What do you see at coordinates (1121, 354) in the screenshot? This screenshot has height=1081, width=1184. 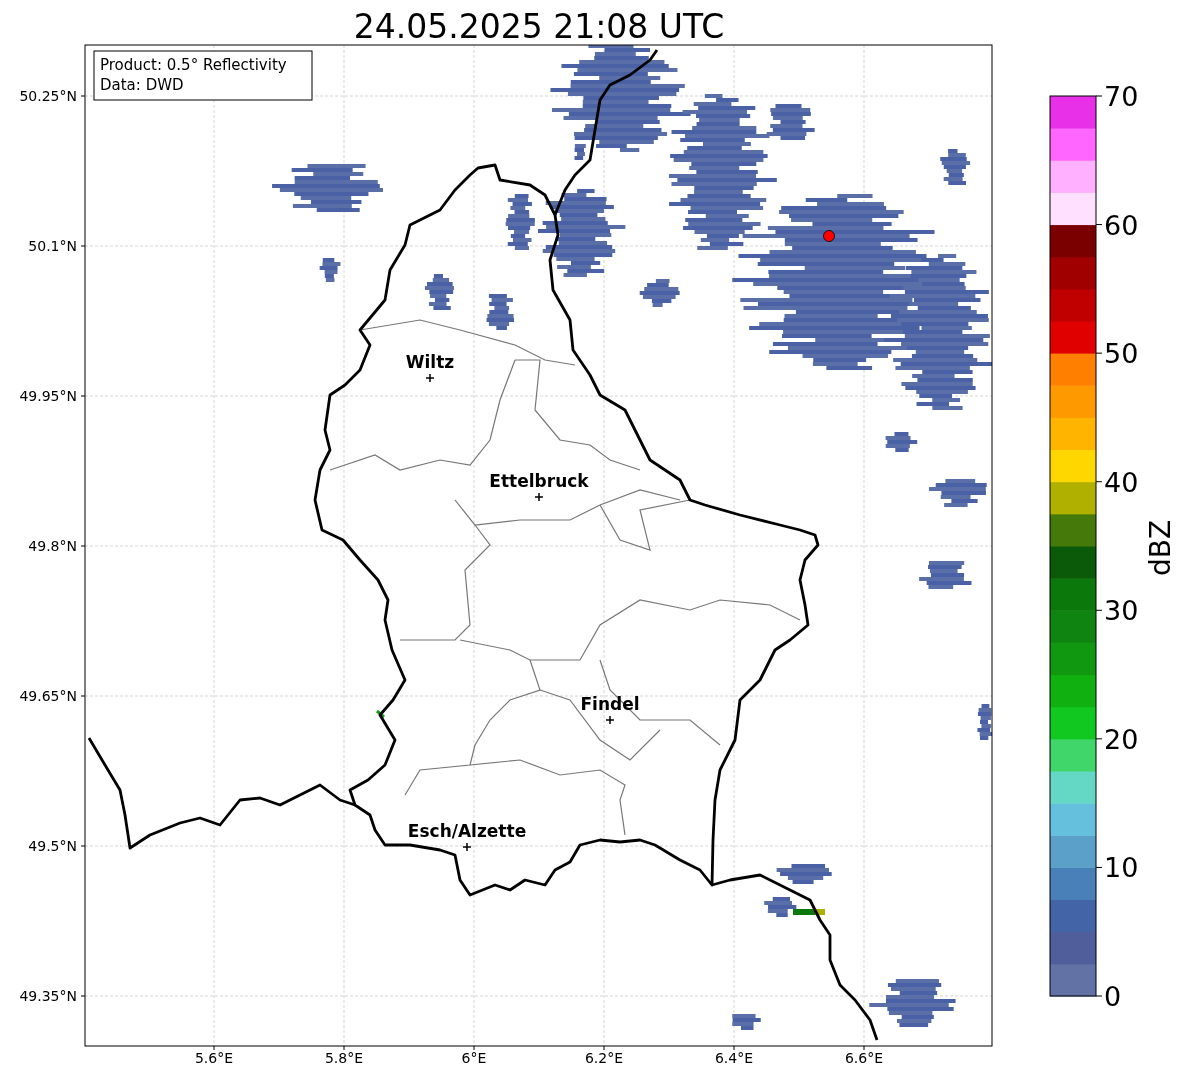 I see `colorbar-tick-label: 50` at bounding box center [1121, 354].